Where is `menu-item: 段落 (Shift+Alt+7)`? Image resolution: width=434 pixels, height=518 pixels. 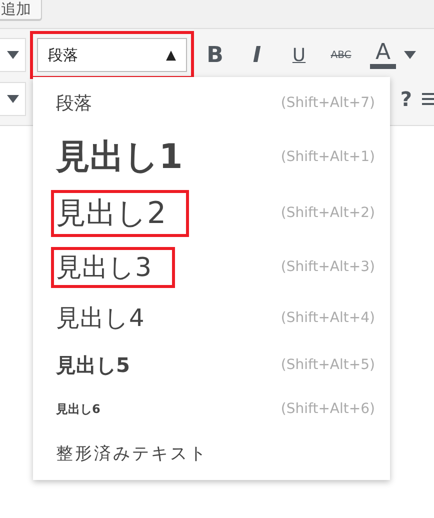
menu-item: 段落 (Shift+Alt+7) is located at coordinates (211, 103).